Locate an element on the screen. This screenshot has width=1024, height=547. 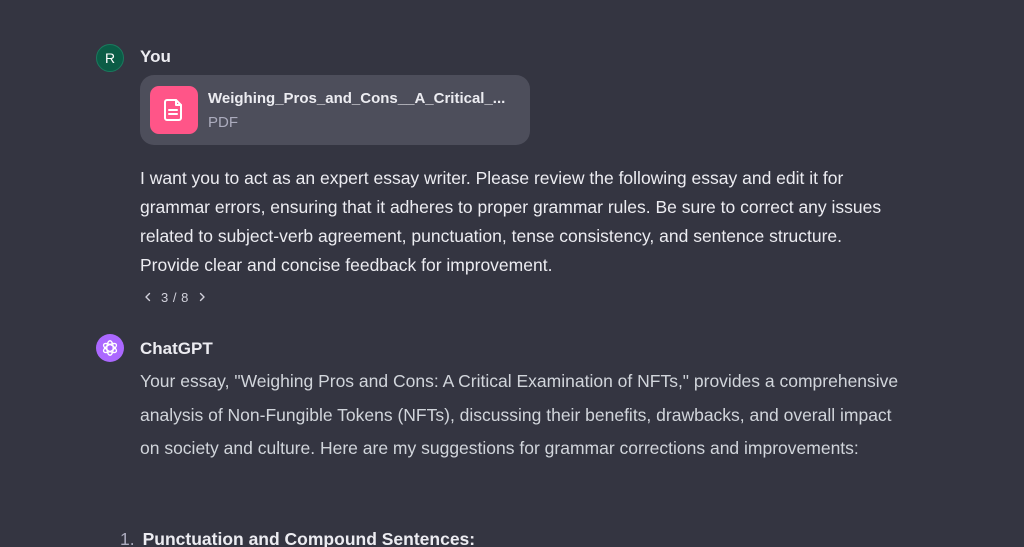
pager-count: 3 / 8 is located at coordinates (175, 297).